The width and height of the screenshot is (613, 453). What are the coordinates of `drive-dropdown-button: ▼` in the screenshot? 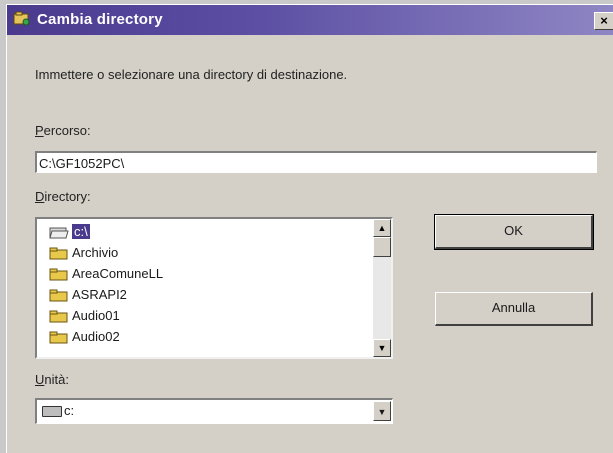 It's located at (382, 411).